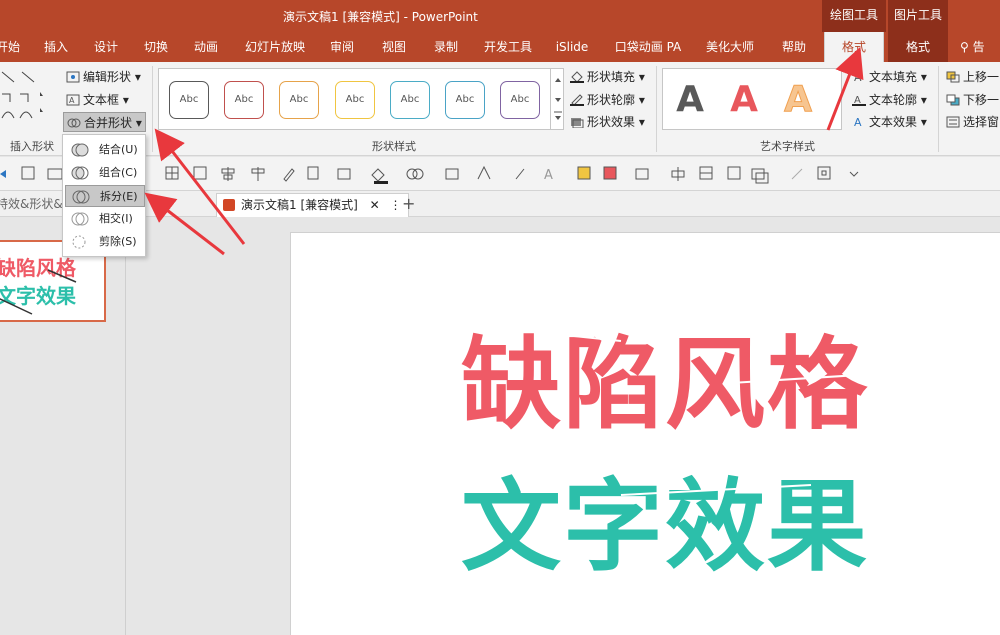  What do you see at coordinates (160, 205) in the screenshot?
I see `document-tab-previous-suffix: 05]` at bounding box center [160, 205].